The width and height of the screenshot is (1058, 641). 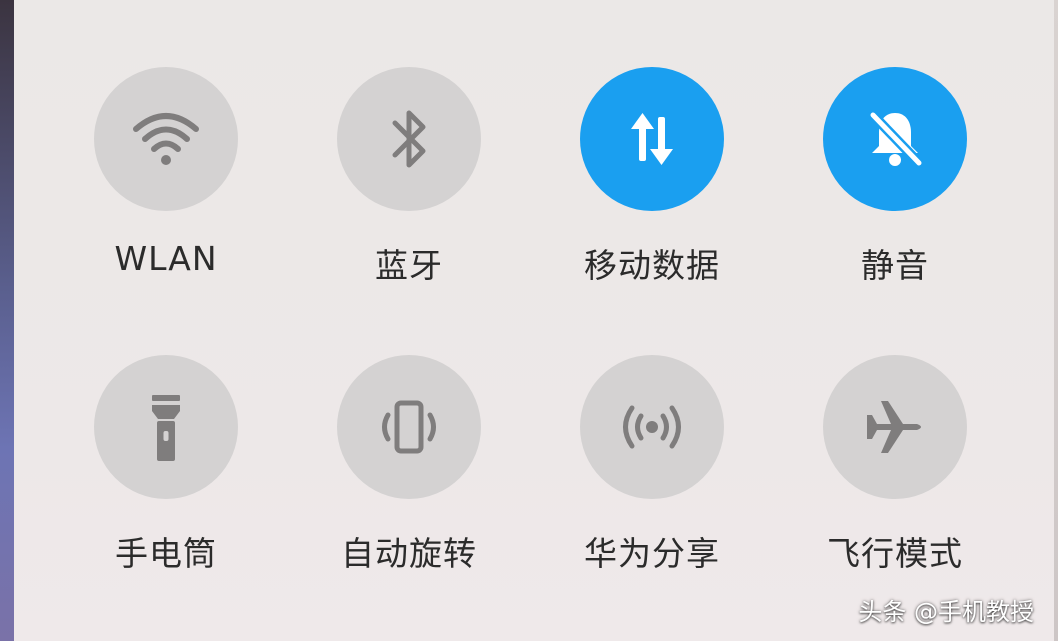 I want to click on toggle-auto-rotate-label: 自动旋转, so click(x=409, y=553).